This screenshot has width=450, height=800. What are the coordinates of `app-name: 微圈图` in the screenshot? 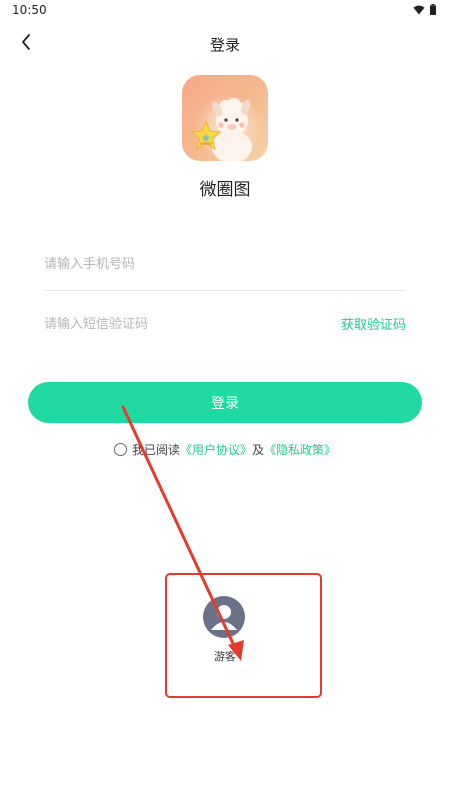 It's located at (225, 190).